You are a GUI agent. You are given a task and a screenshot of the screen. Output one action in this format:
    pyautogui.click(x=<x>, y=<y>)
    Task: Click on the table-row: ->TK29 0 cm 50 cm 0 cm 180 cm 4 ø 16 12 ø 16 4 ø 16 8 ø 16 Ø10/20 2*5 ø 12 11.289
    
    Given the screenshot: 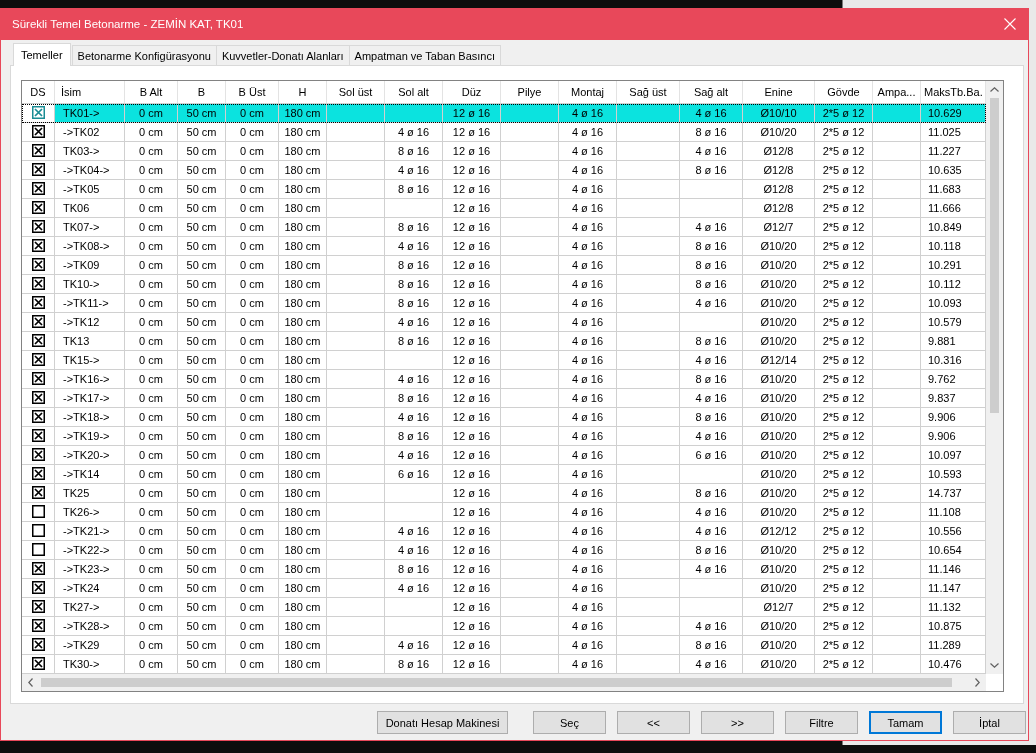 What is the action you would take?
    pyautogui.click(x=504, y=645)
    